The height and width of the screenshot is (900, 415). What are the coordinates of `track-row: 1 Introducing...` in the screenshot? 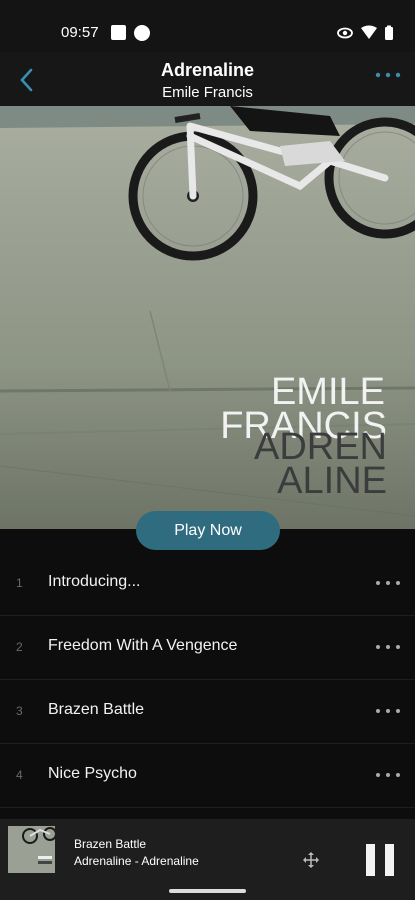 It's located at (207, 584).